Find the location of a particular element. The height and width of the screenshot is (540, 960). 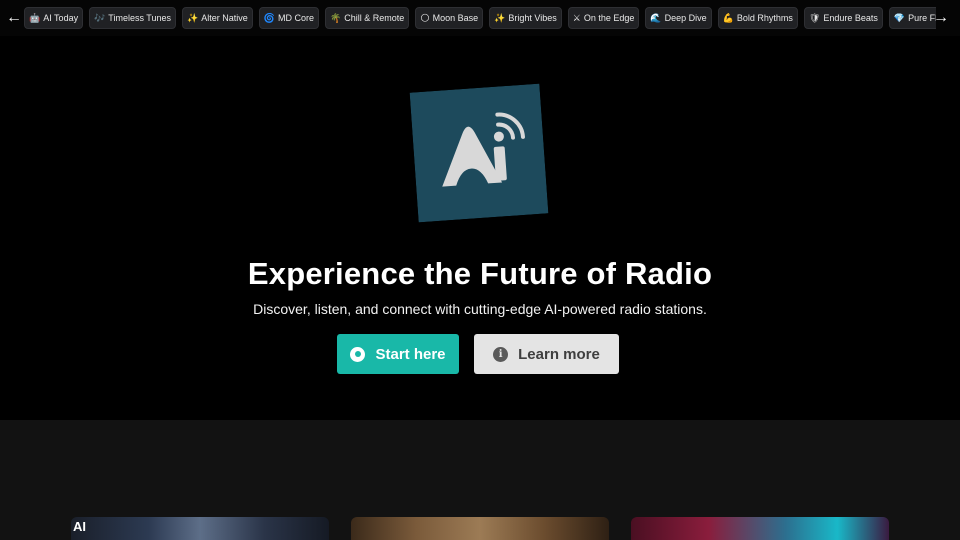

ai-radio-logo is located at coordinates (479, 153).